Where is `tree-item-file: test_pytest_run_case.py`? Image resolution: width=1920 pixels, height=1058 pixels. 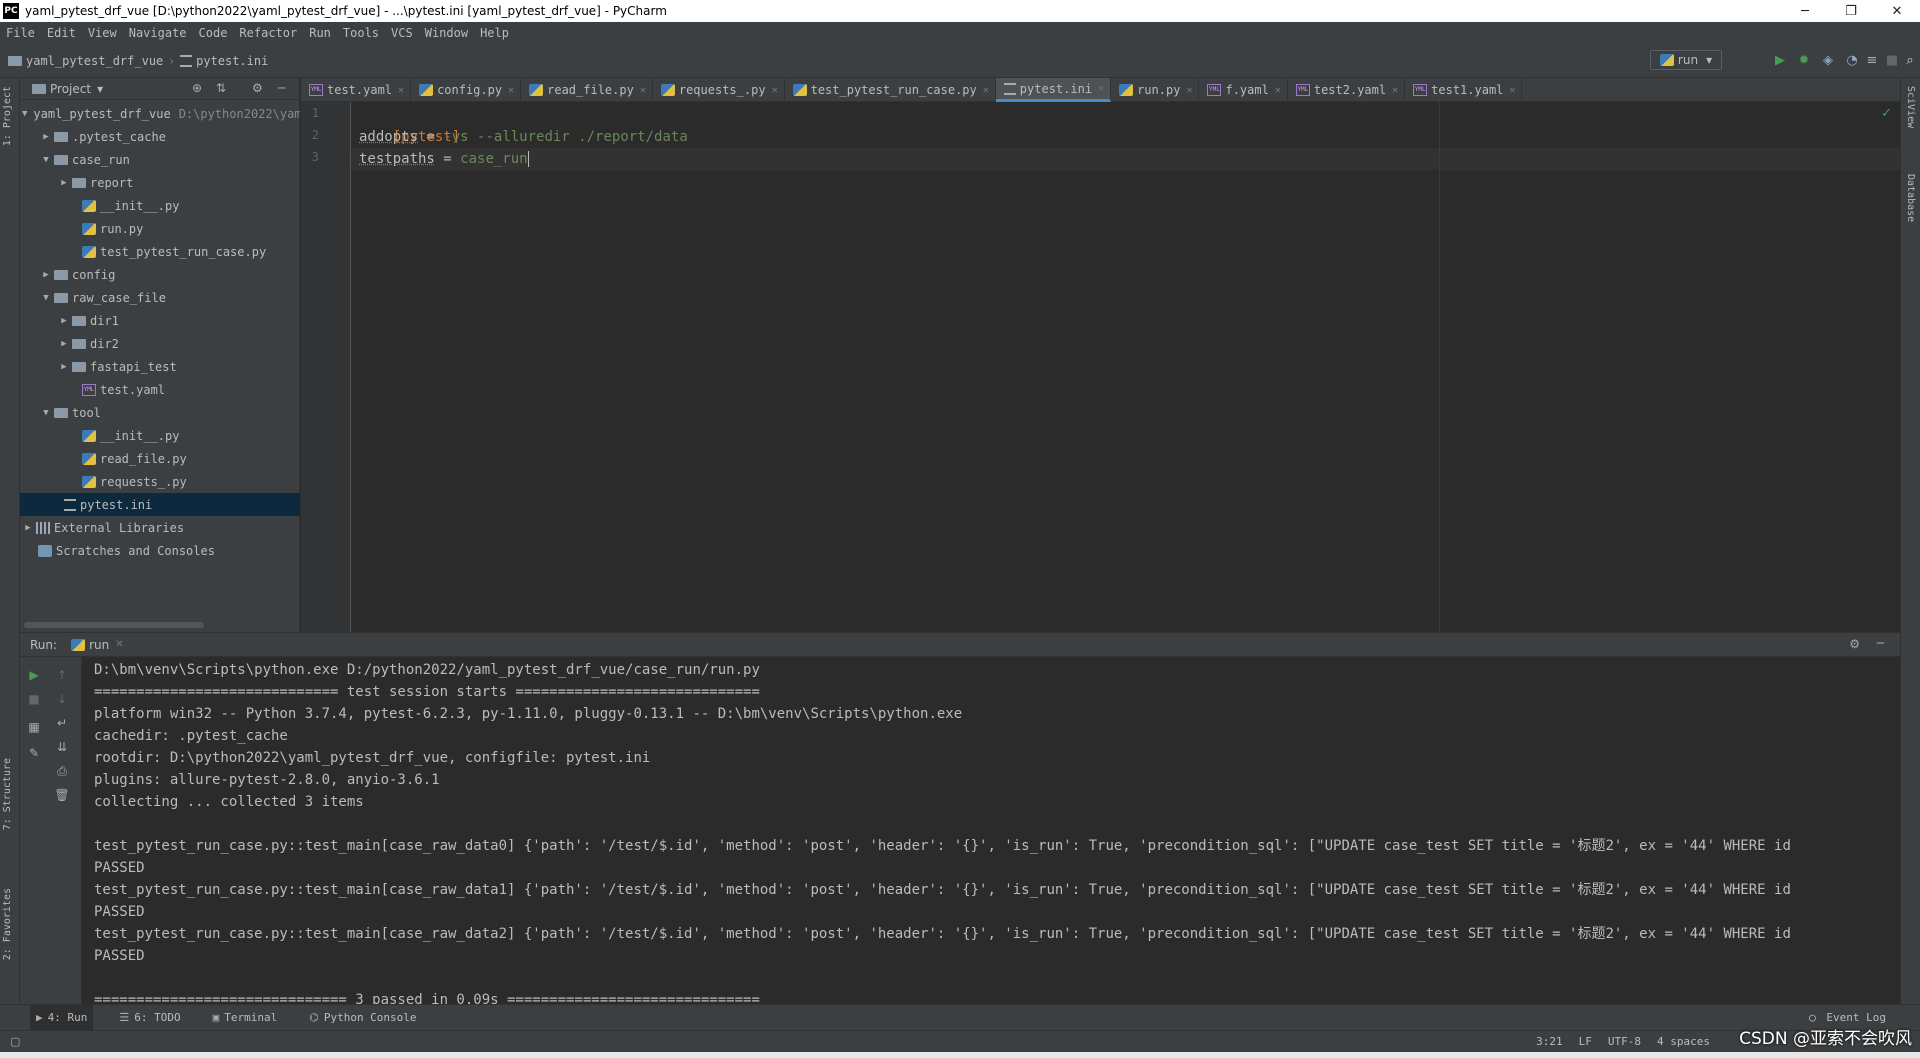
tree-item-file: test_pytest_run_case.py is located at coordinates (160, 251).